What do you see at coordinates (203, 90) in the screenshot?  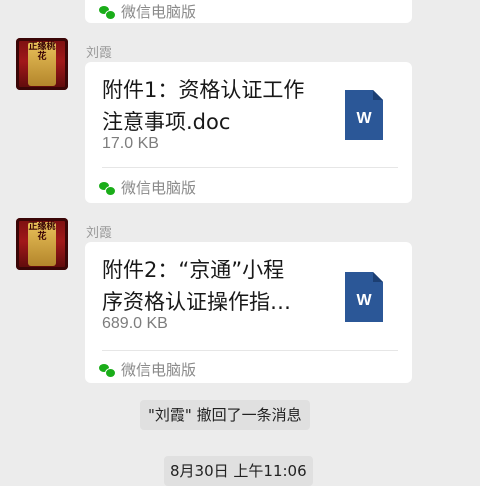 I see `file-title-line1: 附件1：资格认证工作` at bounding box center [203, 90].